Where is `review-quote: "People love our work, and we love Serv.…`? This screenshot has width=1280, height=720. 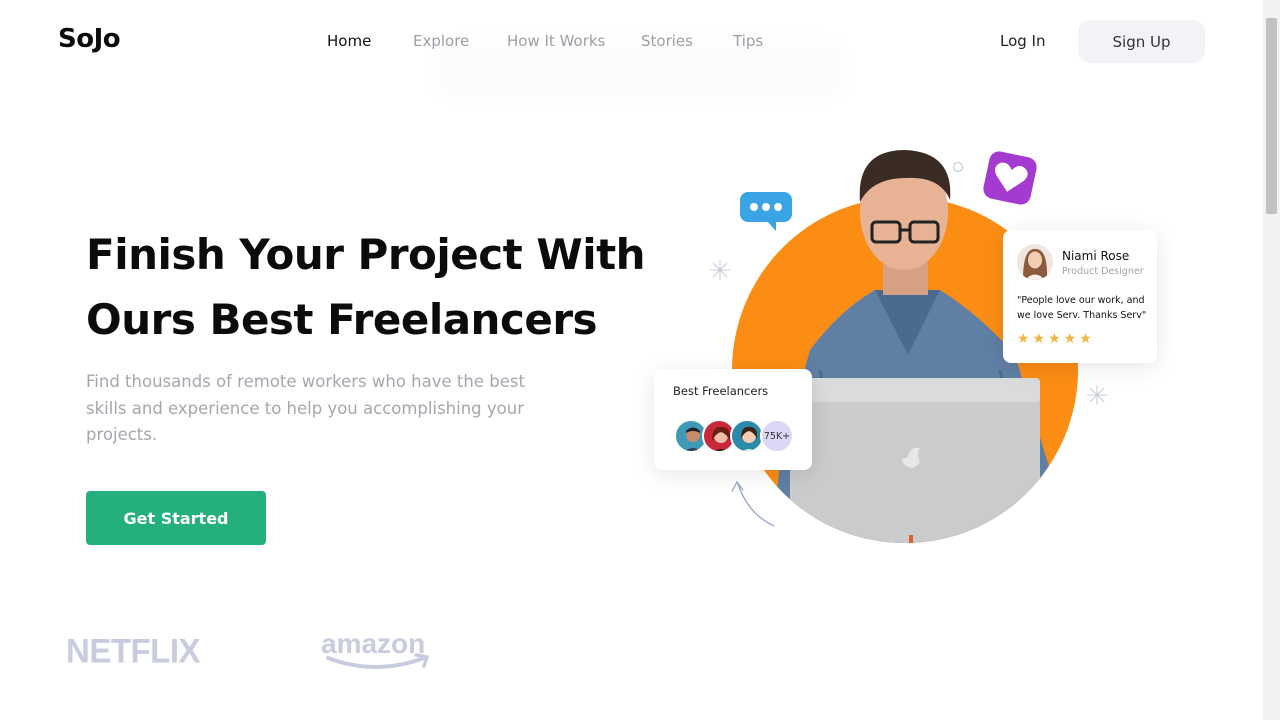
review-quote: "People love our work, and we love Serv.… is located at coordinates (1082, 308).